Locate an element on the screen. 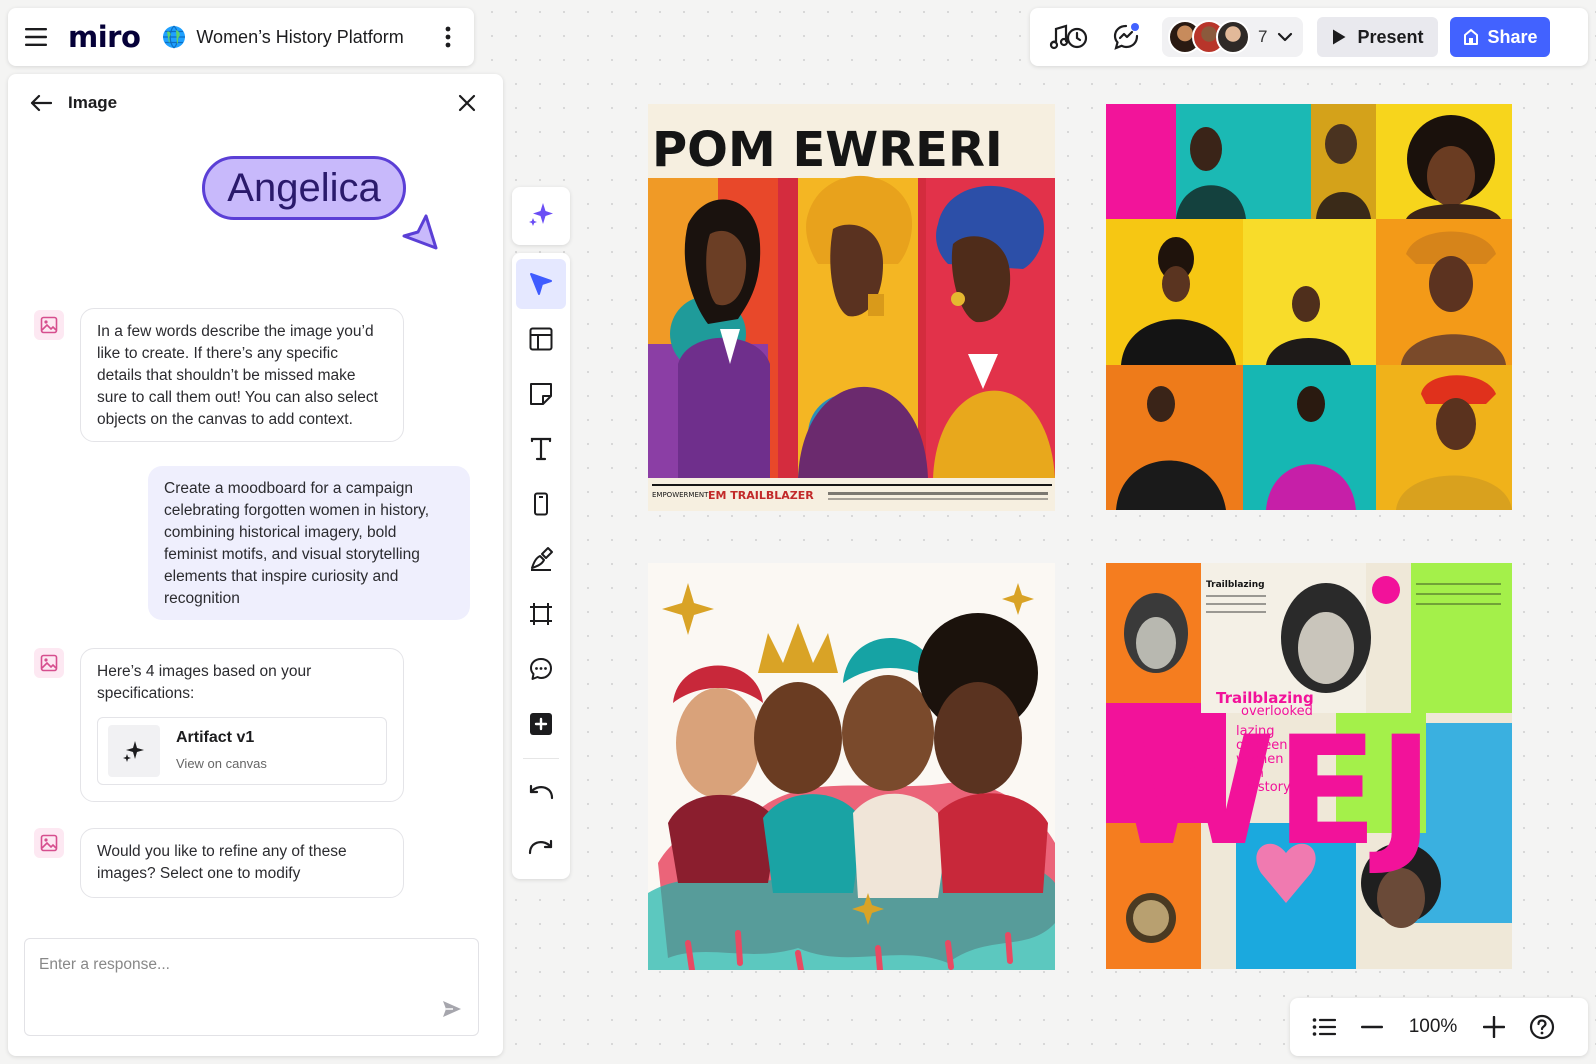 This screenshot has height=1064, width=1596. board-options-button is located at coordinates (448, 37).